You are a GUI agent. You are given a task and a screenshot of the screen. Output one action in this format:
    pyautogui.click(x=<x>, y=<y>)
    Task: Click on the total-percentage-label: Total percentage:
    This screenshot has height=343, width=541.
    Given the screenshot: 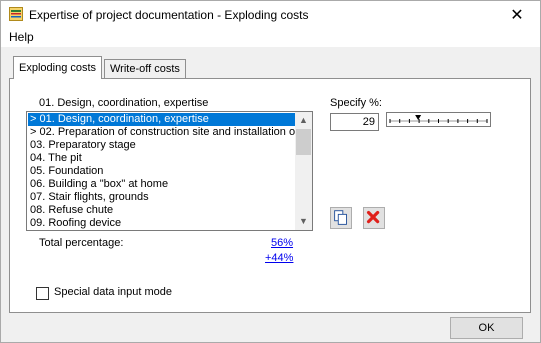 What is the action you would take?
    pyautogui.click(x=81, y=243)
    